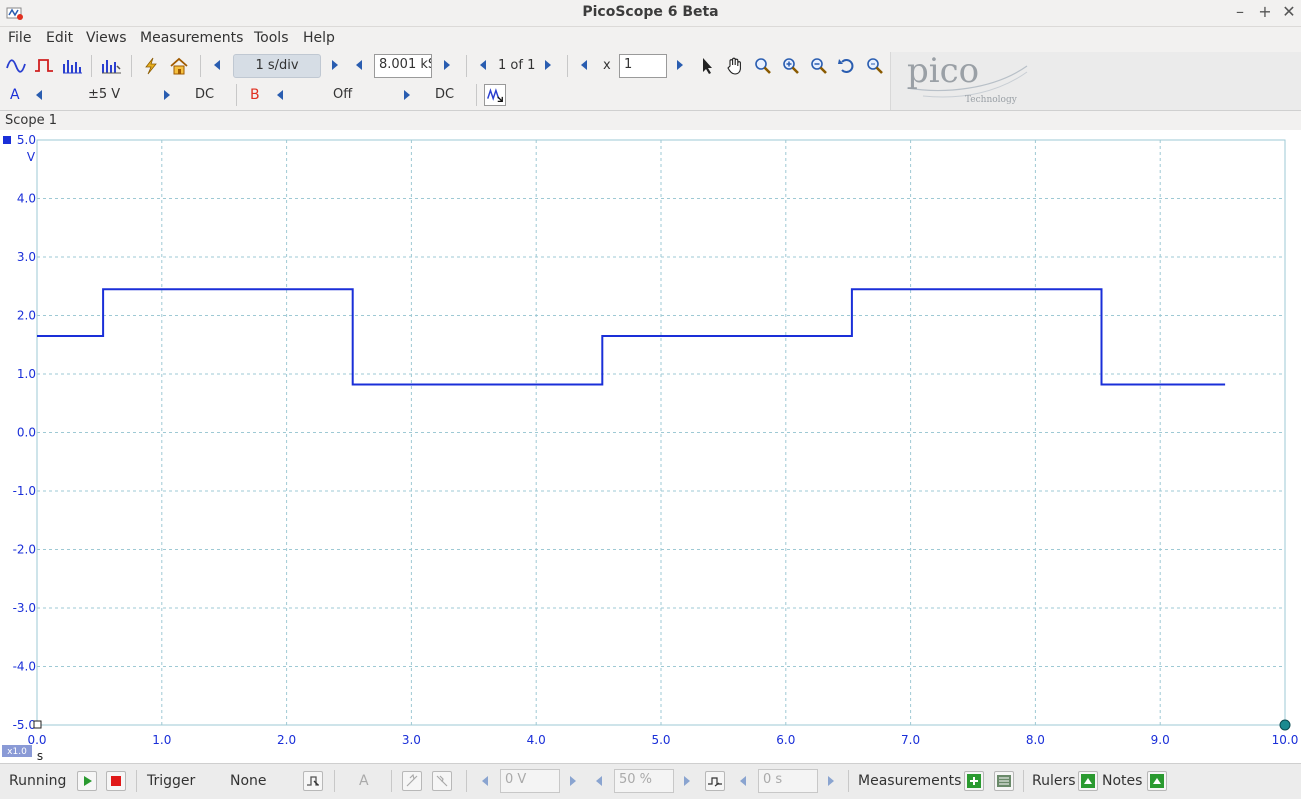  What do you see at coordinates (313, 781) in the screenshot?
I see `advanced-trigger-button` at bounding box center [313, 781].